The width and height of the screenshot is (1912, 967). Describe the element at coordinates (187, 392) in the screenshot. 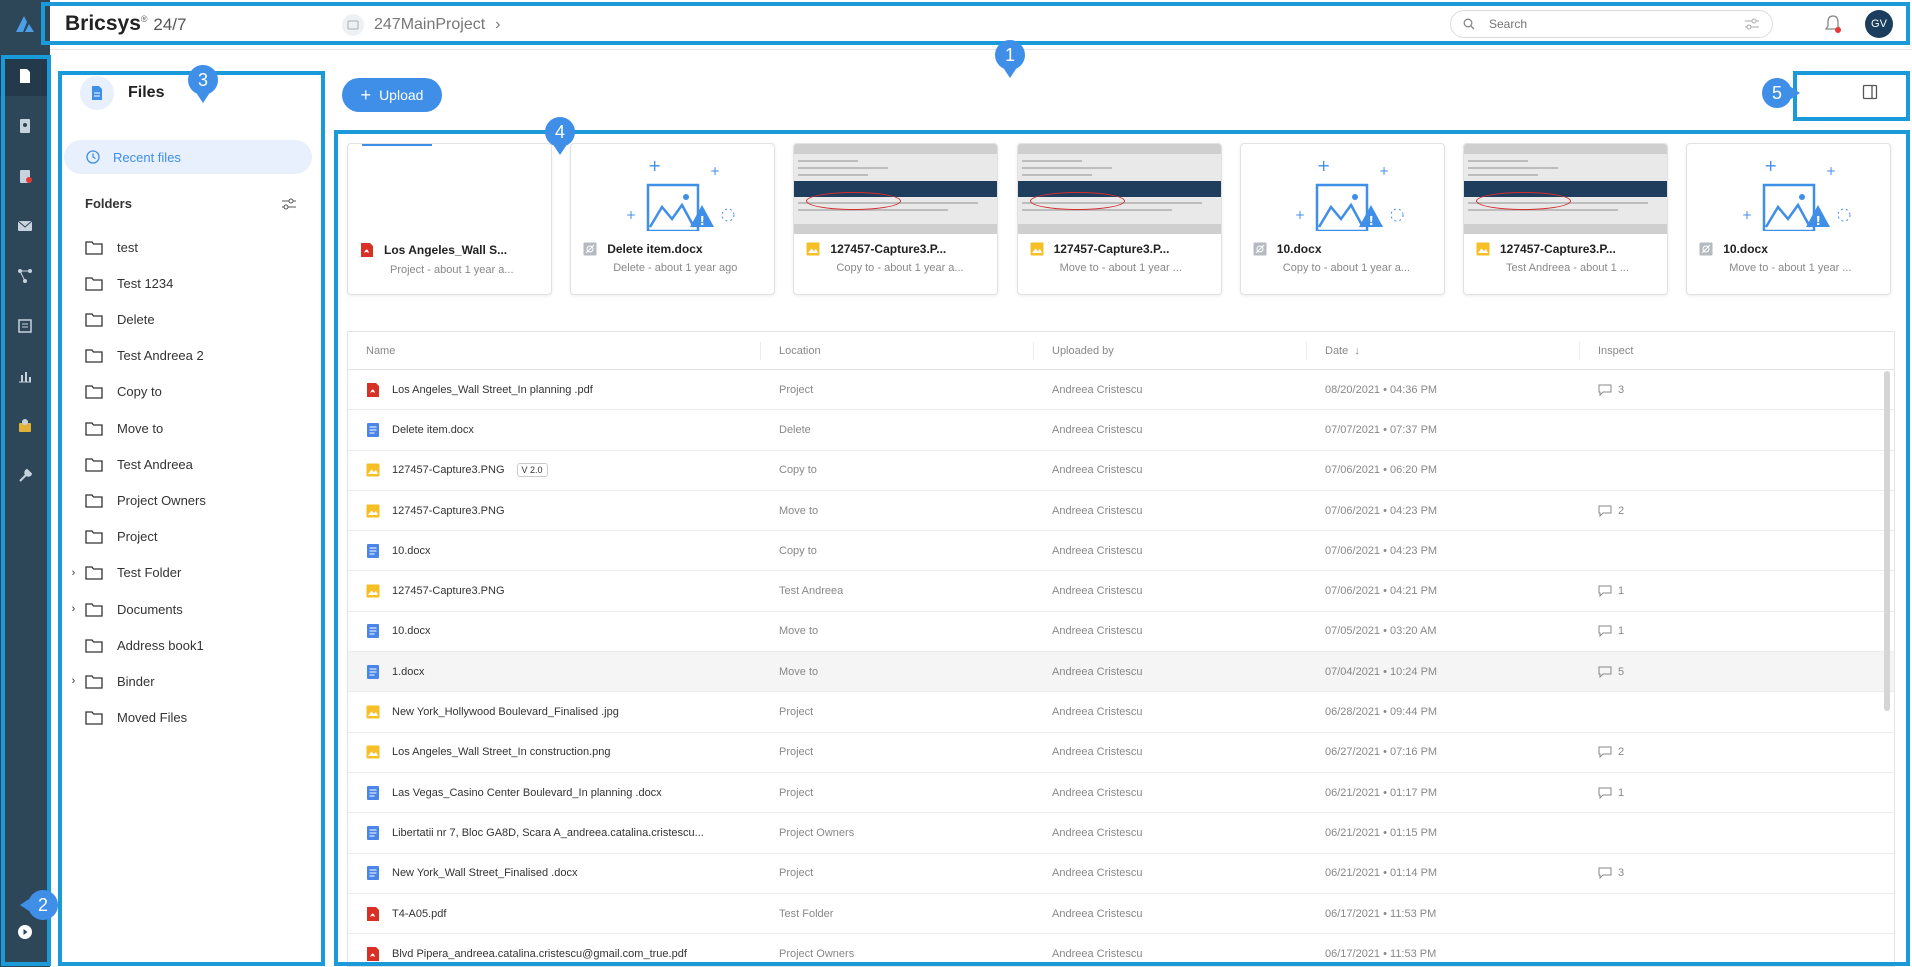

I see `sidebar-folder-item: Copy to` at that location.